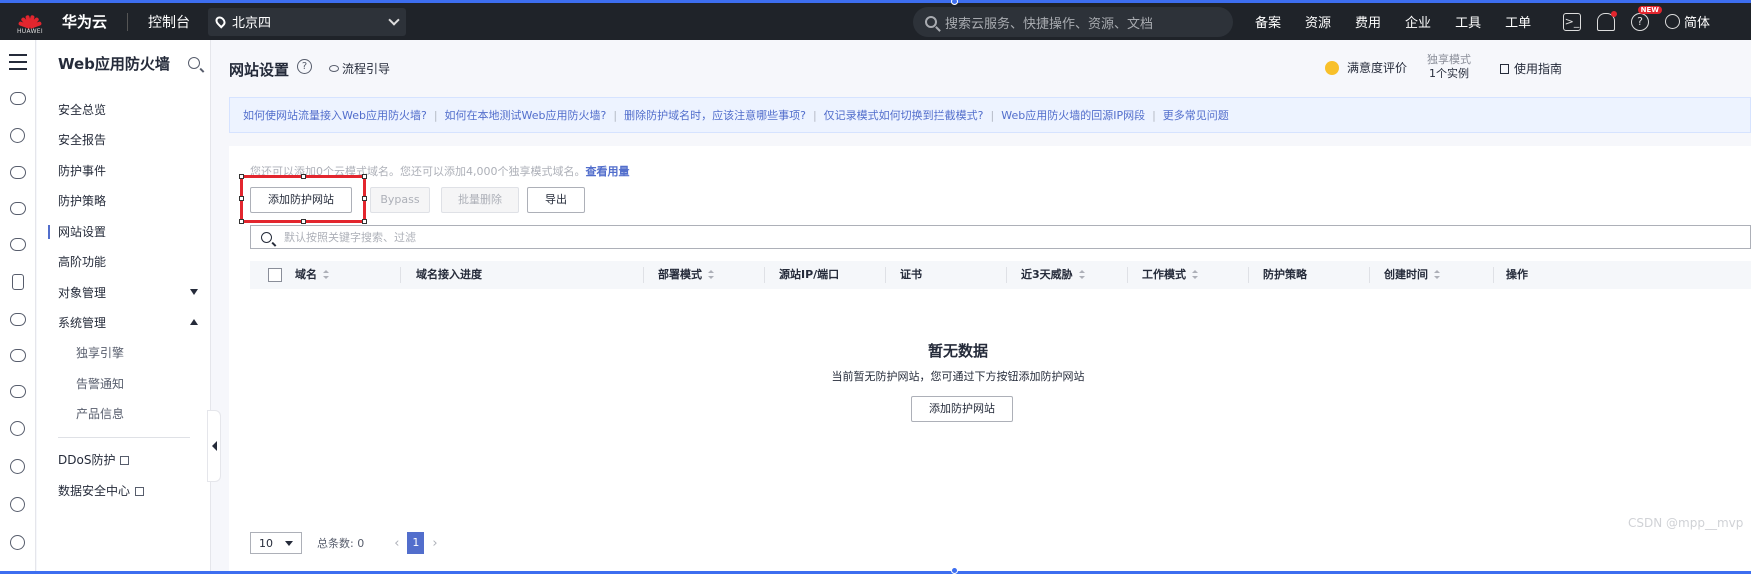 The image size is (1751, 574). What do you see at coordinates (17, 542) in the screenshot?
I see `globe-service-icon` at bounding box center [17, 542].